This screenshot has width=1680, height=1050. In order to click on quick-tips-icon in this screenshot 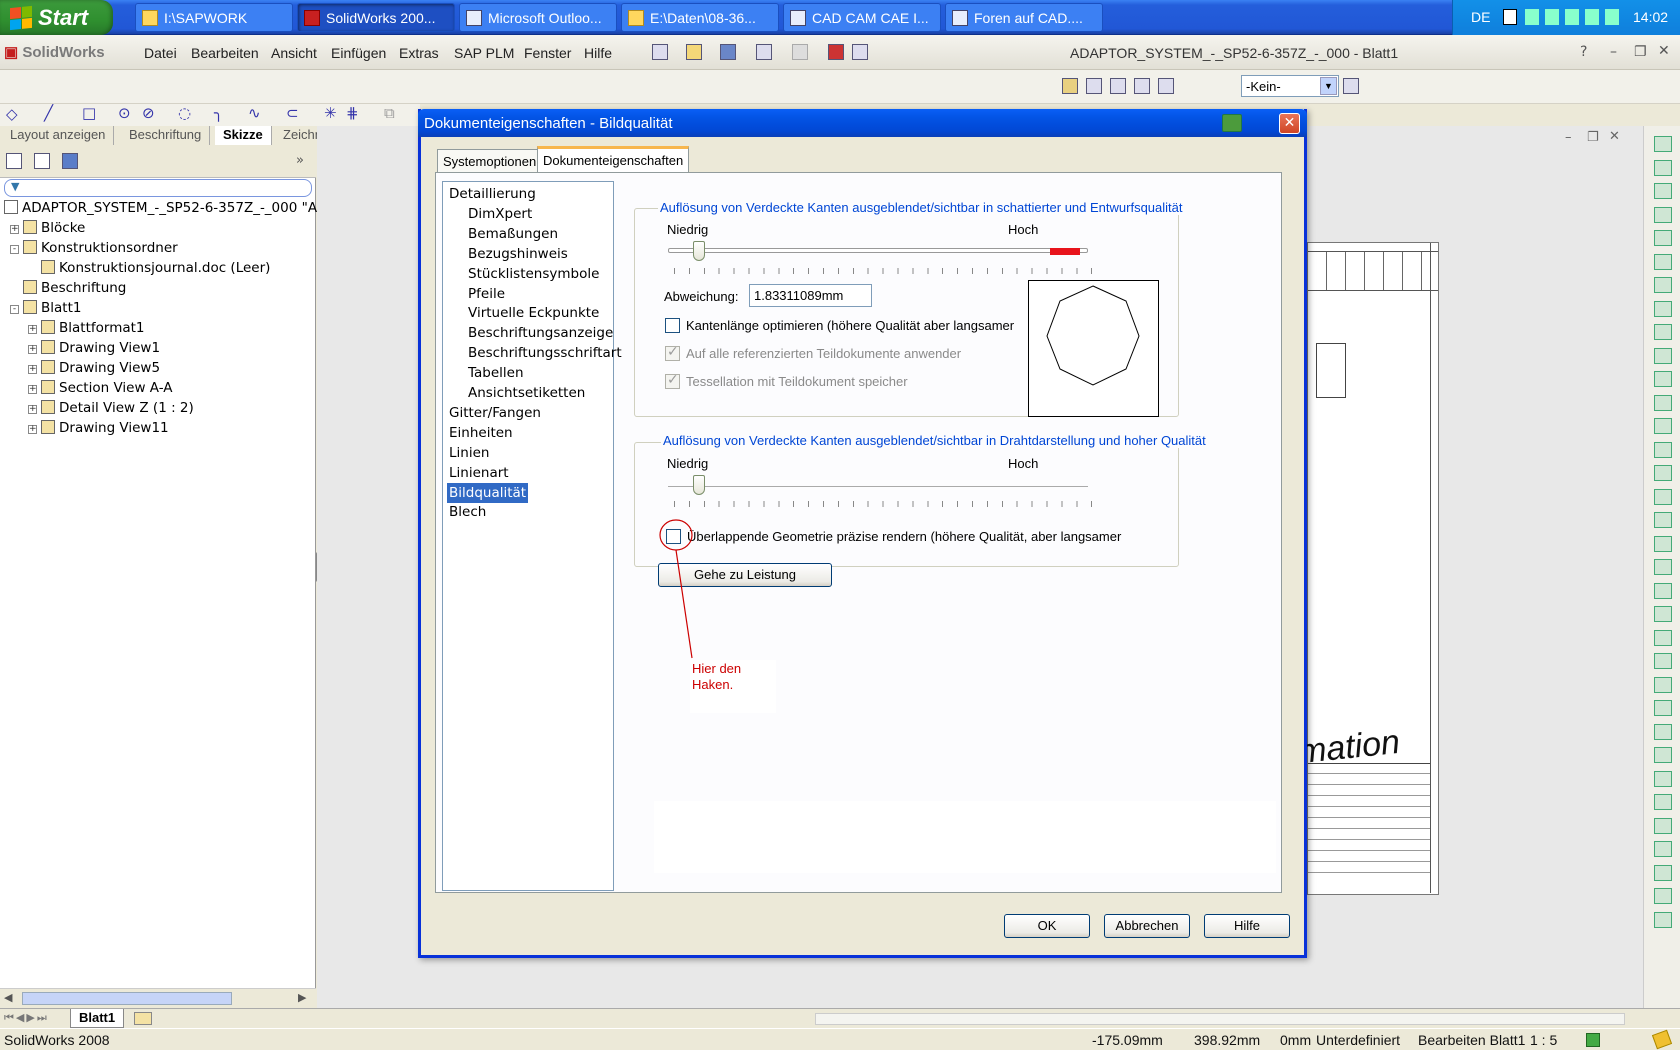, I will do `click(1662, 1039)`.